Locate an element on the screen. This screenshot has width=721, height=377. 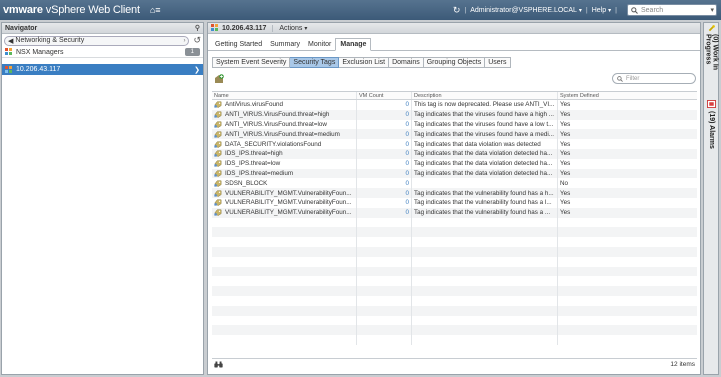
chevron-right-icon: ❯ is located at coordinates (197, 70).